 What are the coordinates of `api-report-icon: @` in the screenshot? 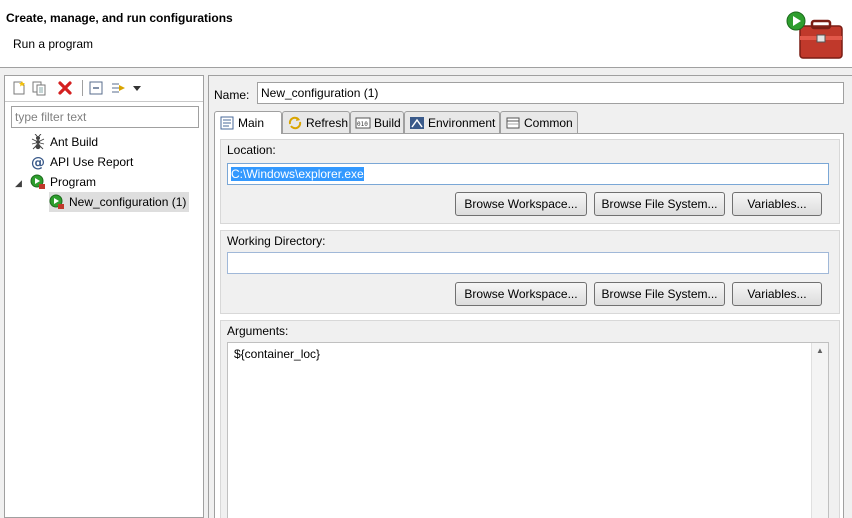 It's located at (38, 162).